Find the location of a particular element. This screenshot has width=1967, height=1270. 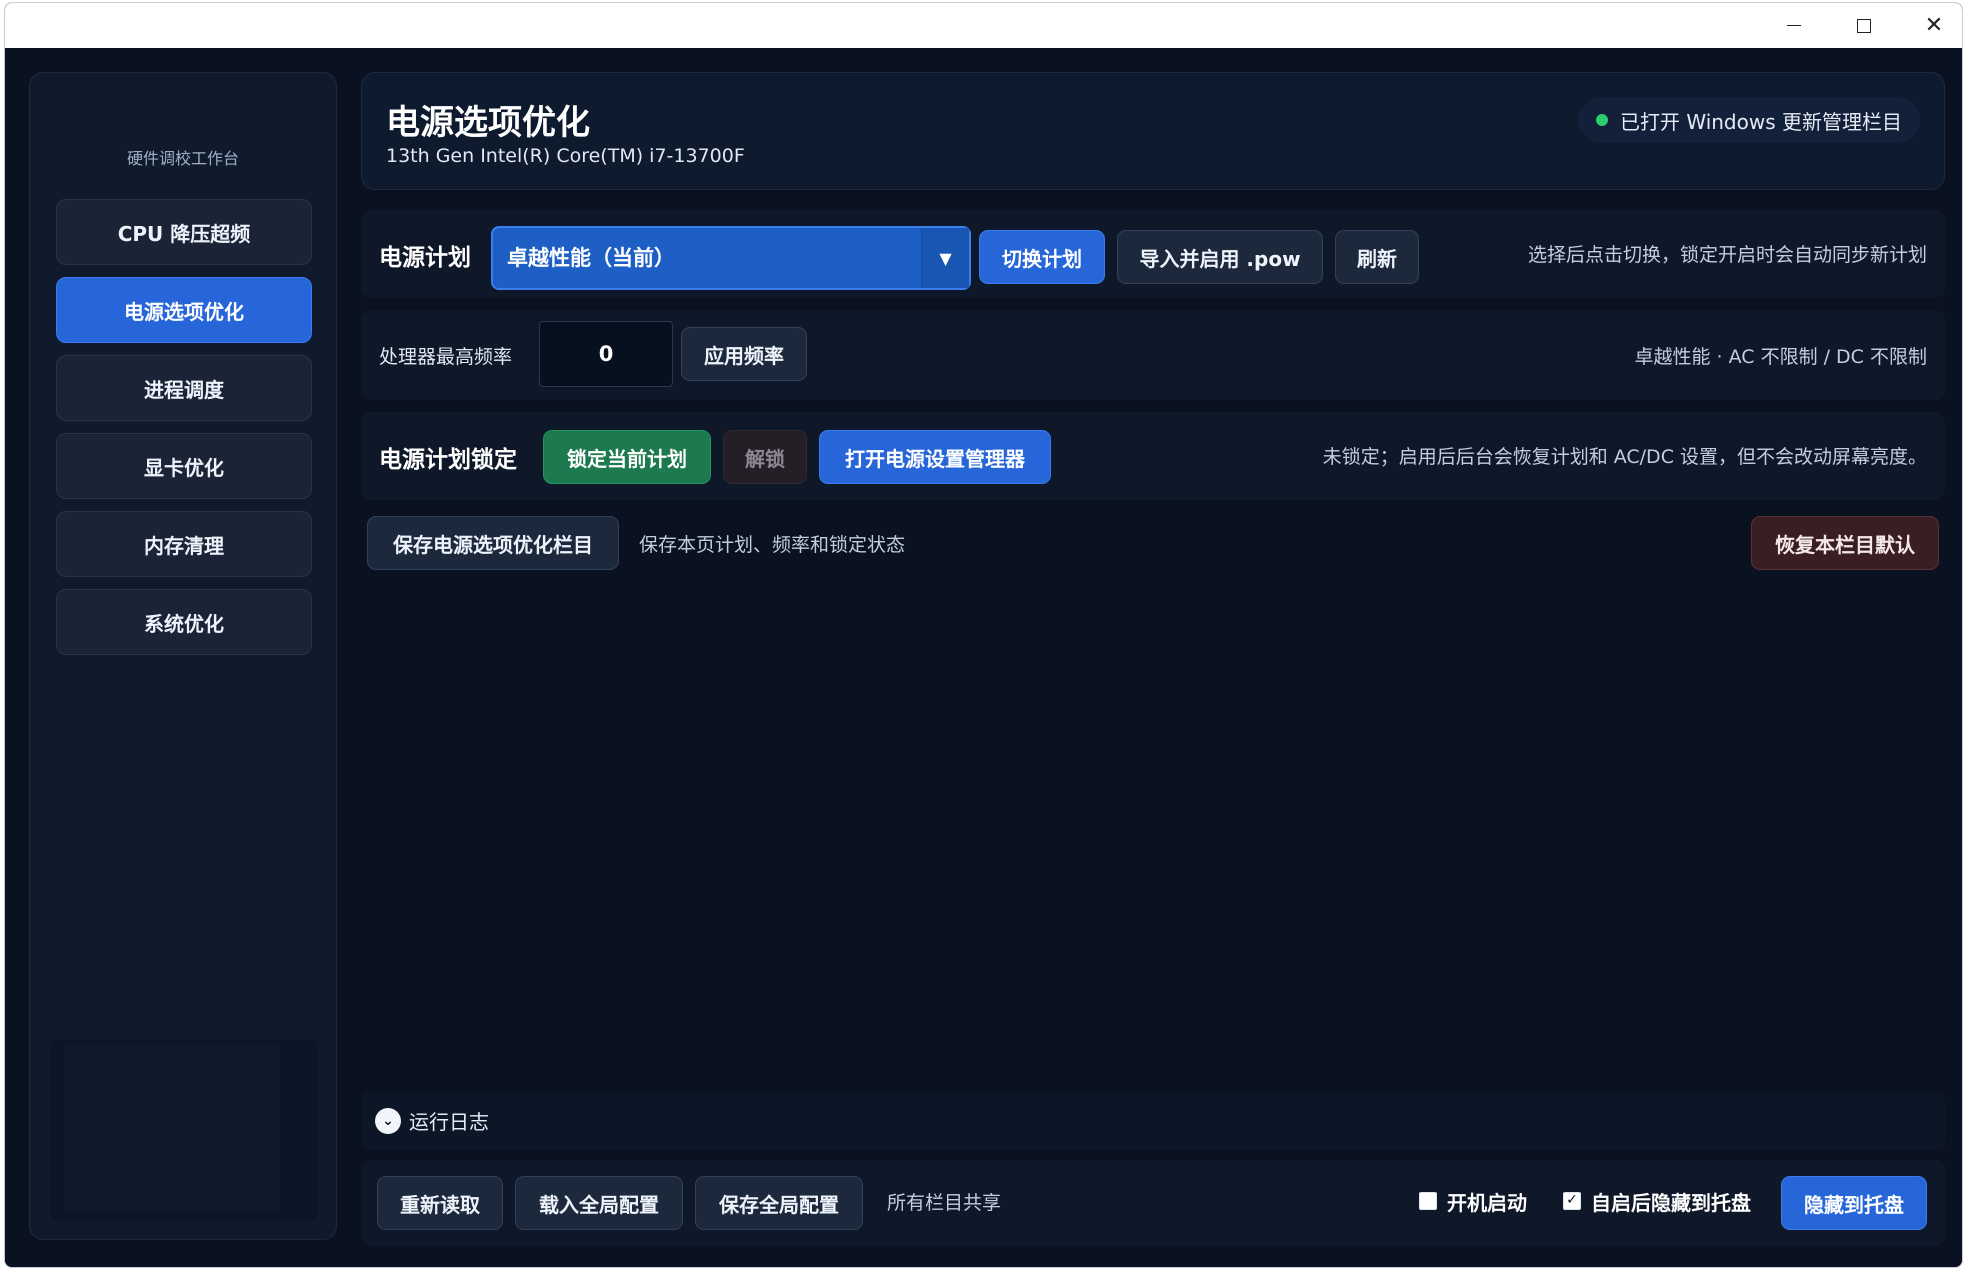

sidebar-item-label: CPU 降压超频 is located at coordinates (184, 233).